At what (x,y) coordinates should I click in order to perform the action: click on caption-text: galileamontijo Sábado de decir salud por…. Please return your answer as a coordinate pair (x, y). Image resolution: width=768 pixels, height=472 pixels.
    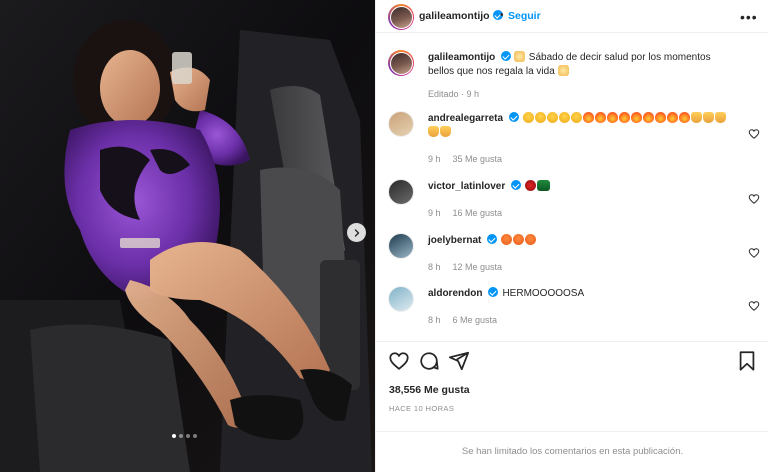
    Looking at the image, I should click on (583, 65).